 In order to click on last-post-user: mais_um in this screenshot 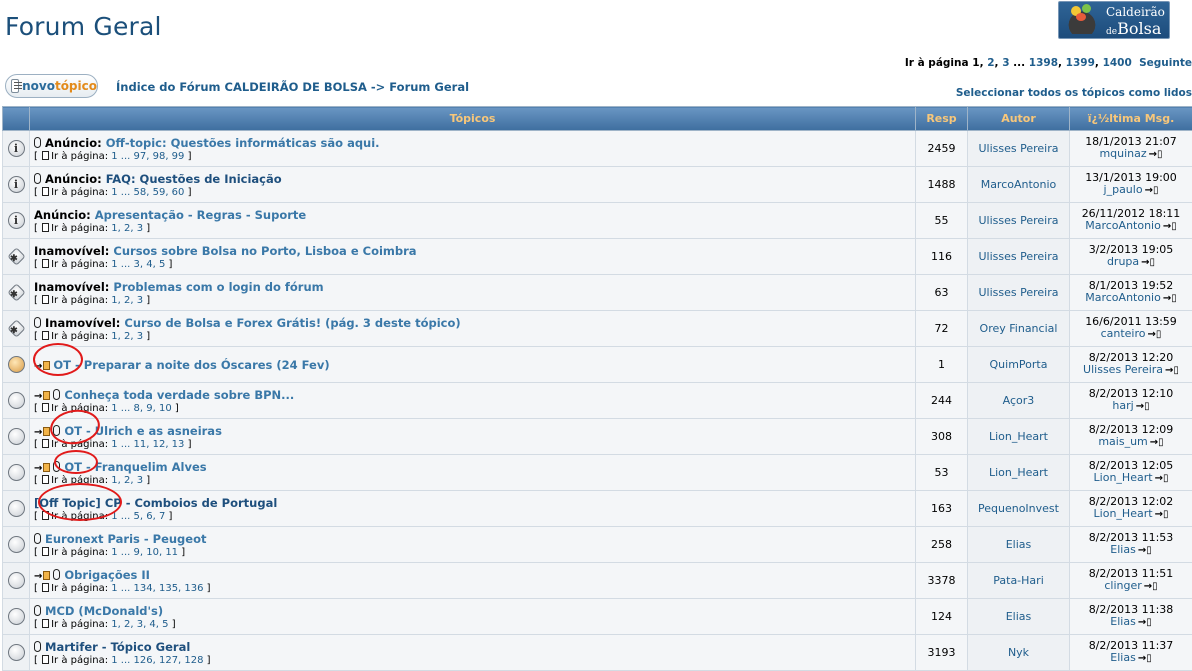, I will do `click(1122, 441)`.